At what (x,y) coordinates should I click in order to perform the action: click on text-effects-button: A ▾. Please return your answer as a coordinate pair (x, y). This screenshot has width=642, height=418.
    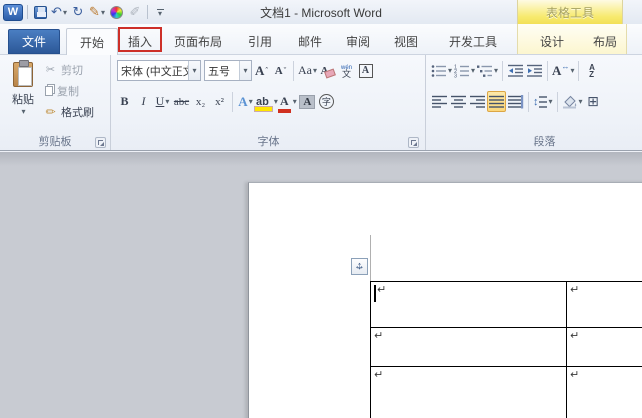
    Looking at the image, I should click on (245, 101).